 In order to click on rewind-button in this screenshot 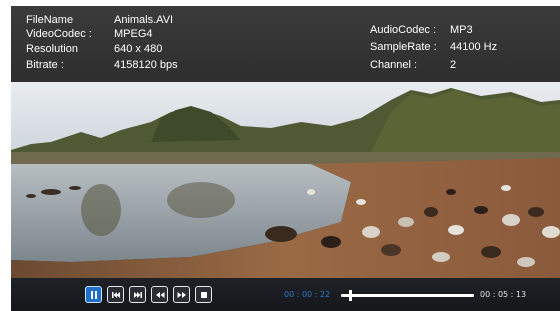, I will do `click(159, 294)`.